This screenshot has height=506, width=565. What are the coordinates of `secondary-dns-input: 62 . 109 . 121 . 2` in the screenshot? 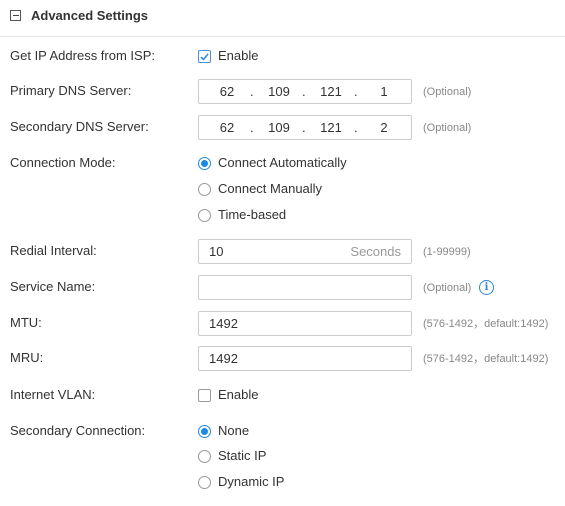 It's located at (305, 127).